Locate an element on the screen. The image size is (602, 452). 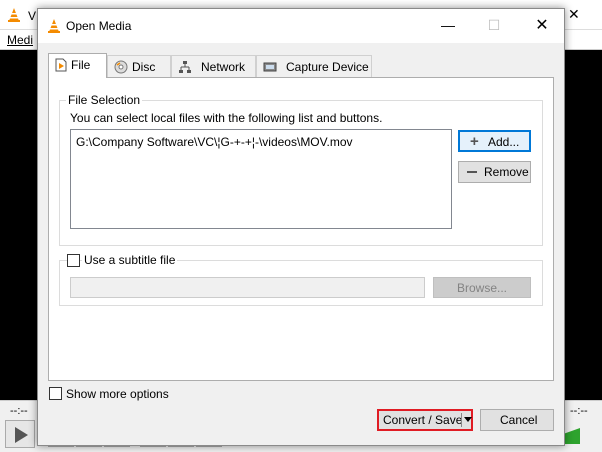
file-selection-group-label: File Selection is located at coordinates (104, 100).